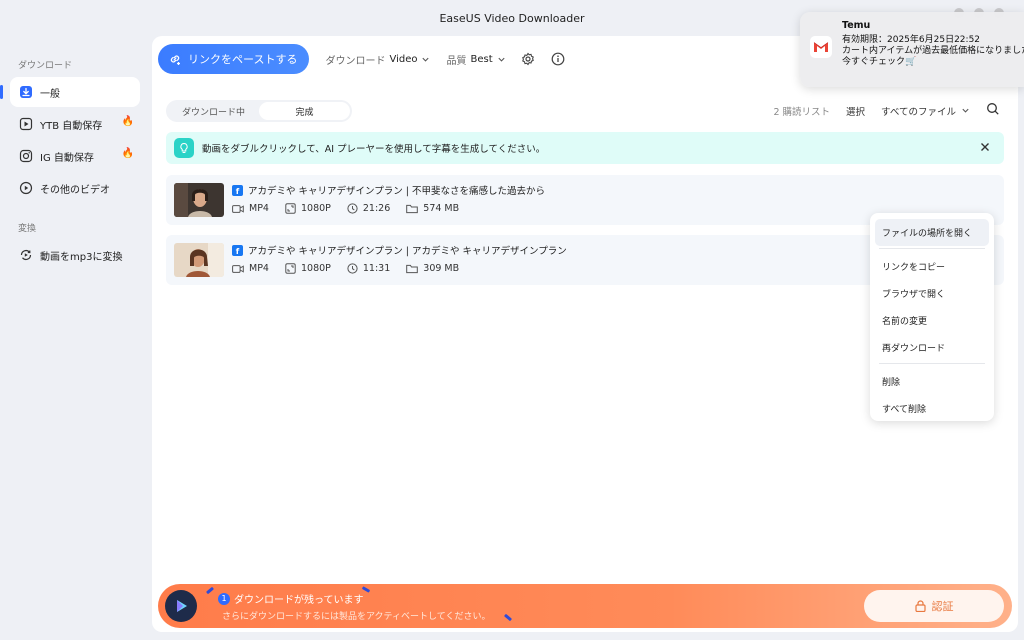 The image size is (1024, 640). I want to click on gmail-icon, so click(821, 47).